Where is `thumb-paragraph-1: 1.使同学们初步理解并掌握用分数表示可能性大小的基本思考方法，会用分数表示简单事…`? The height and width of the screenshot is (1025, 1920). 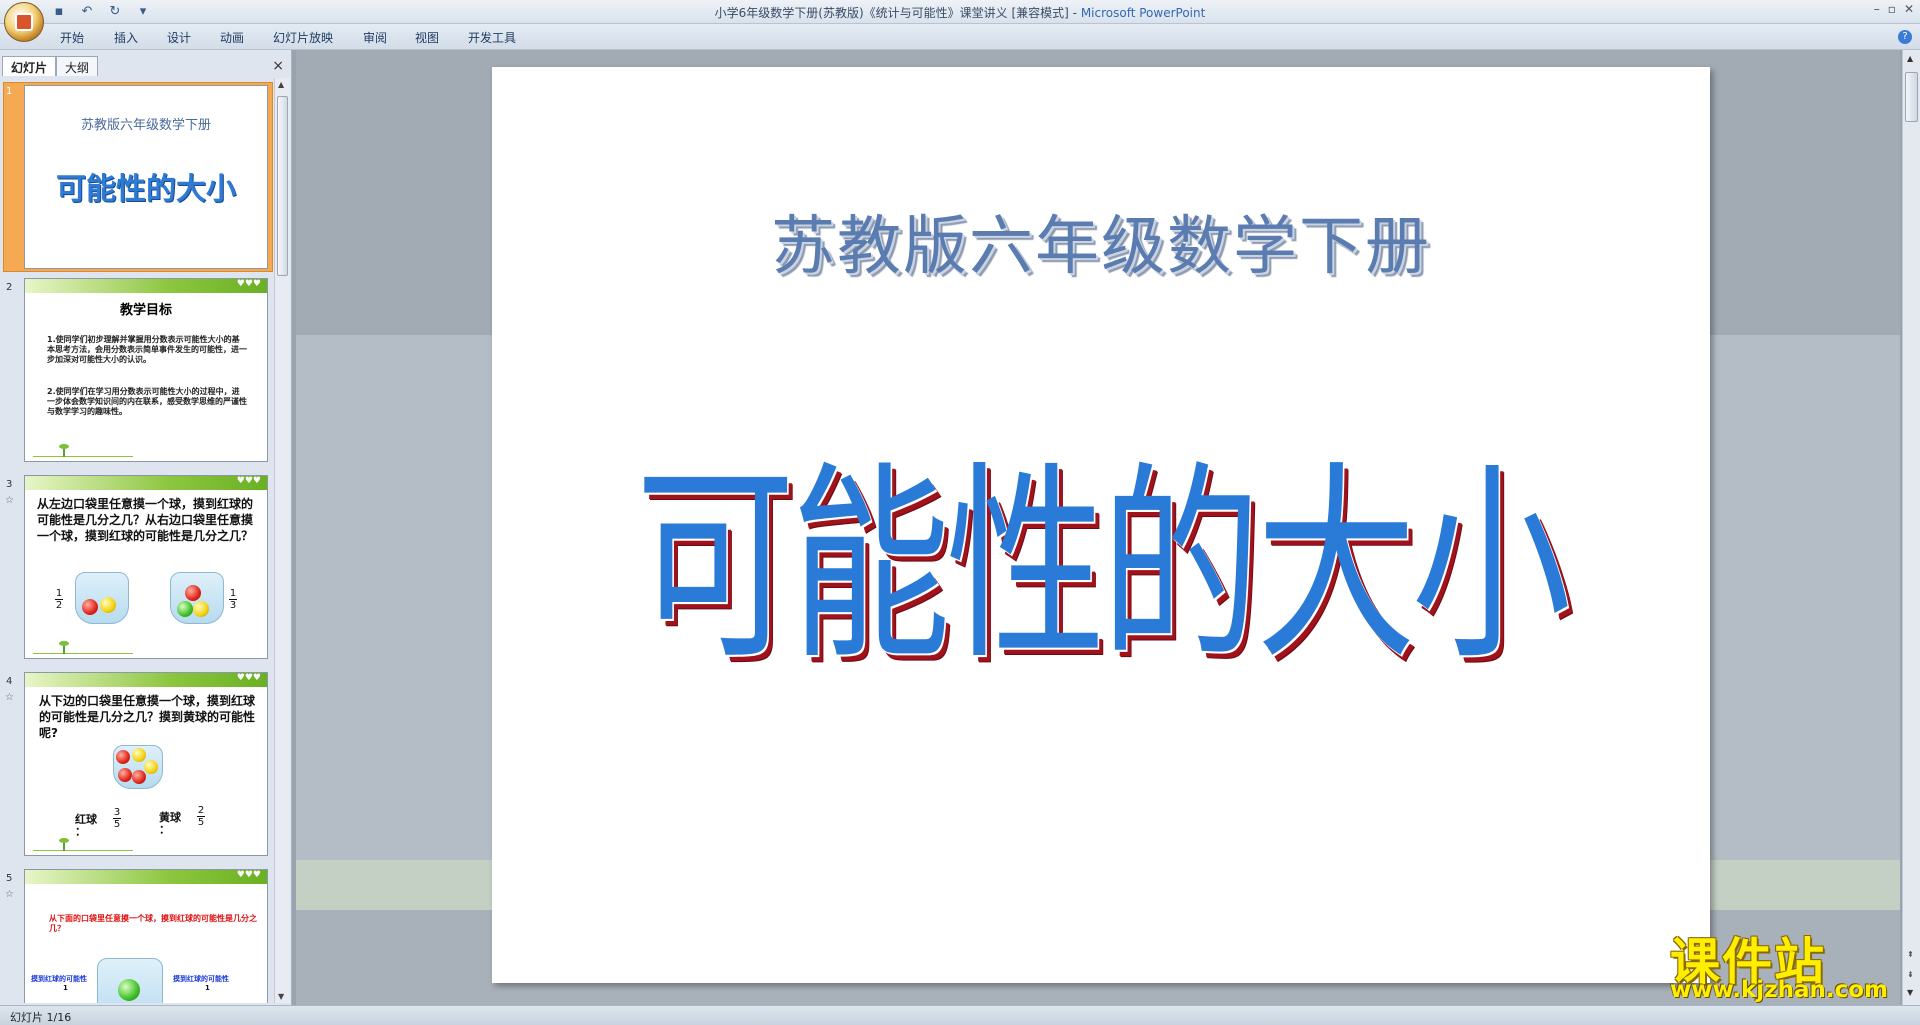 thumb-paragraph-1: 1.使同学们初步理解并掌握用分数表示可能性大小的基本思考方法，会用分数表示简单事… is located at coordinates (147, 349).